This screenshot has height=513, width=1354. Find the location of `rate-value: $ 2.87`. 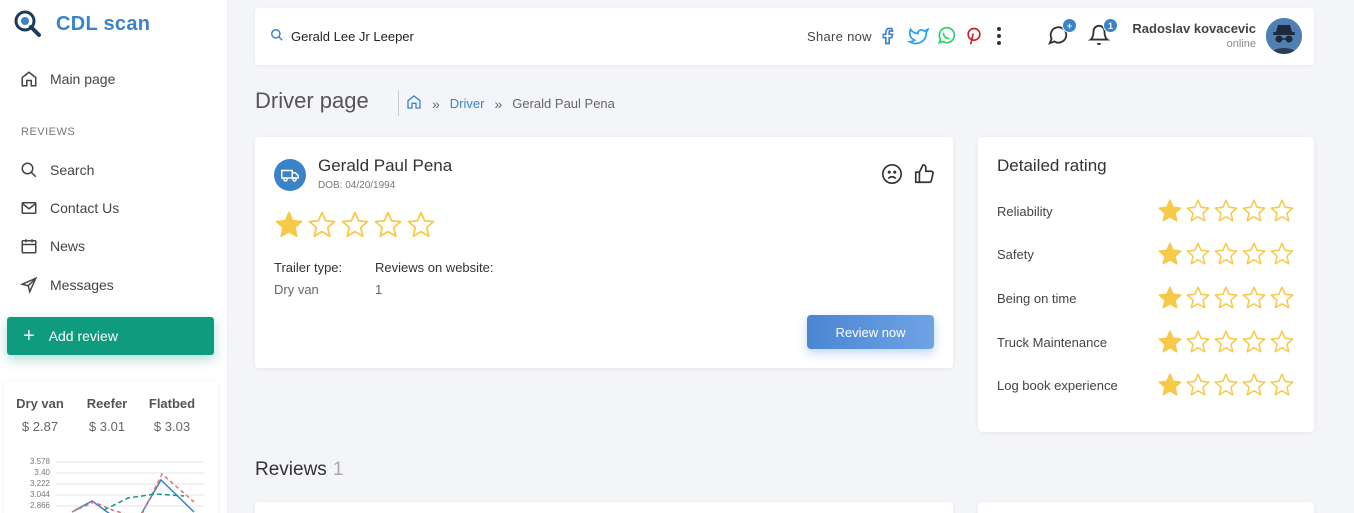

rate-value: $ 2.87 is located at coordinates (40, 426).